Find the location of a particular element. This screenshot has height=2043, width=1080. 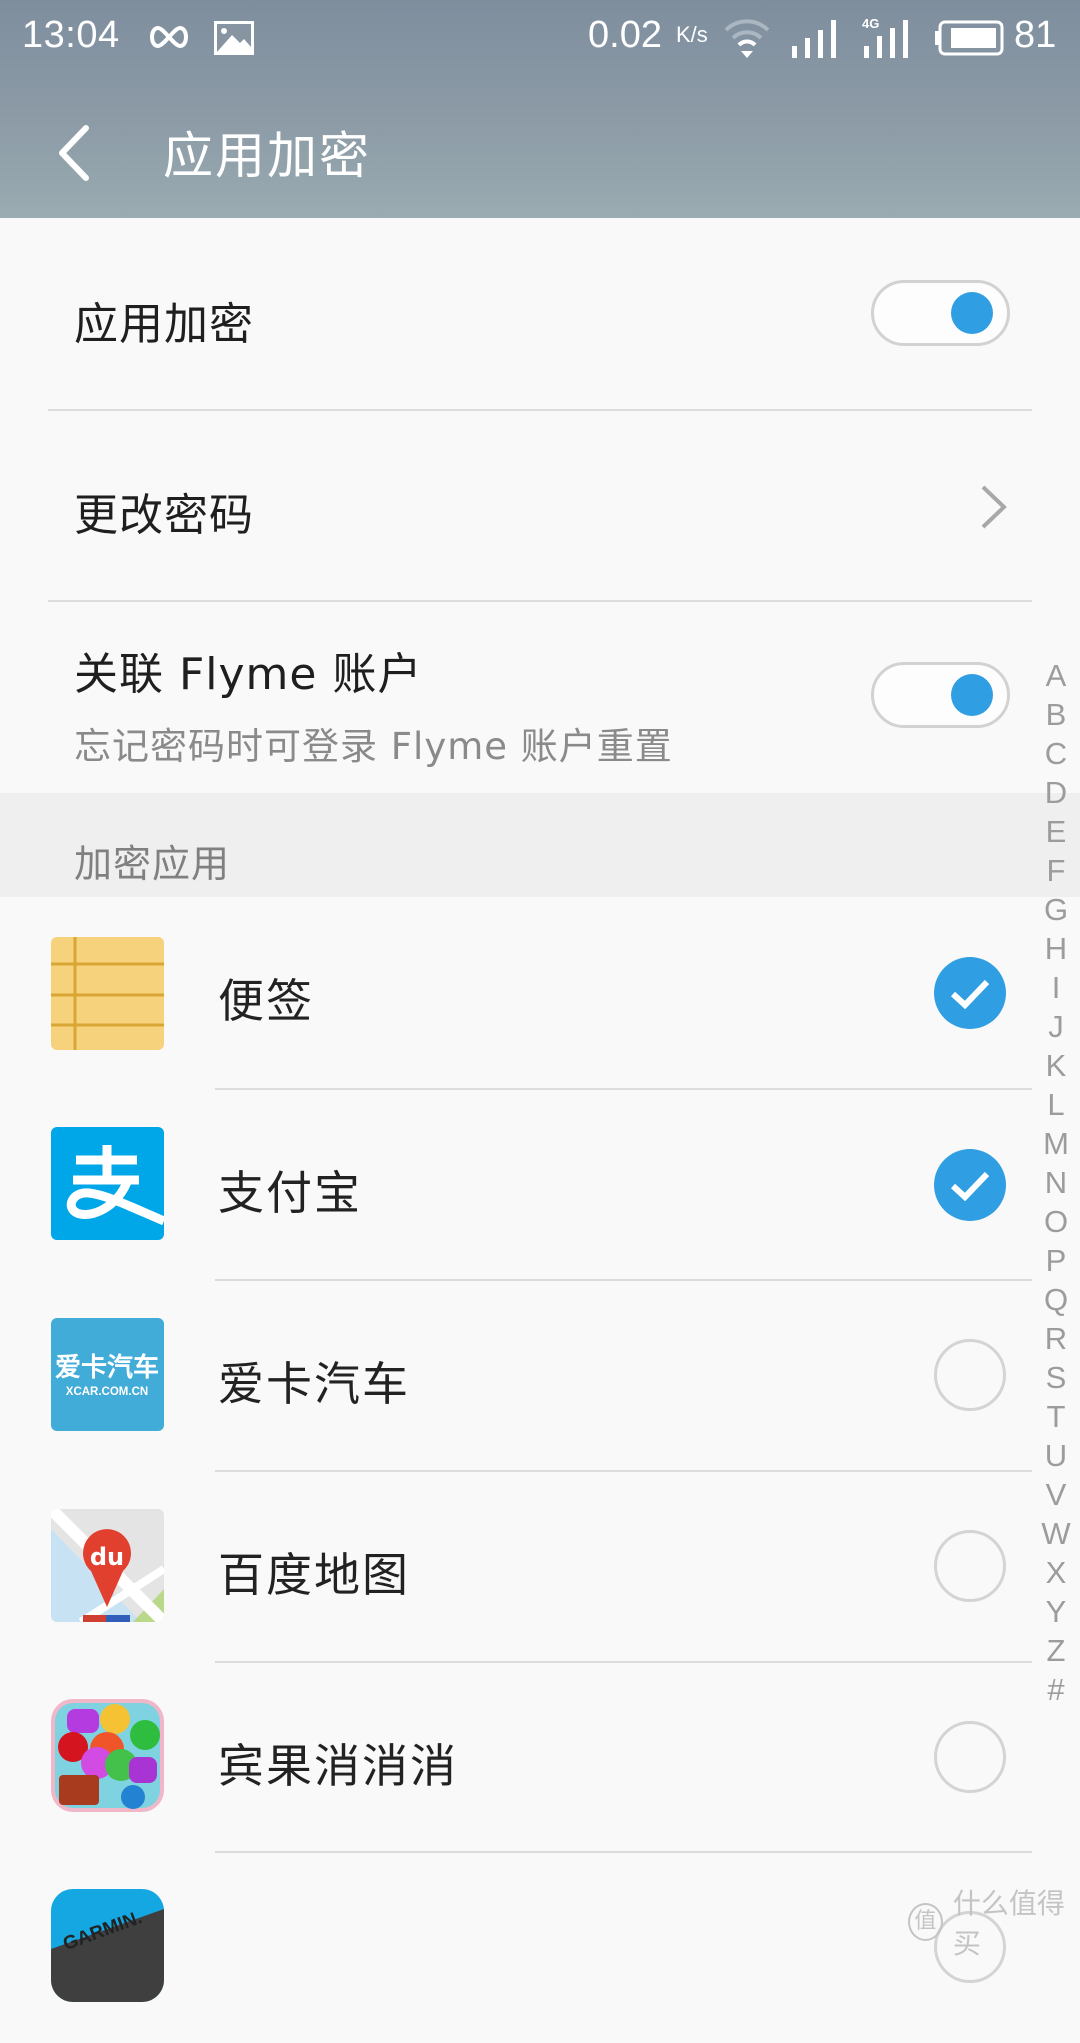

alphabet-index-letter: D is located at coordinates (1056, 792).